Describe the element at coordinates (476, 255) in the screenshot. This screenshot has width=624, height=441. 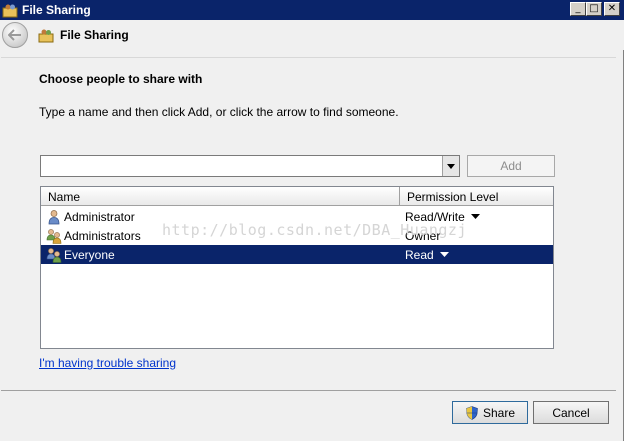
I see `permission-dropdown: Read` at that location.